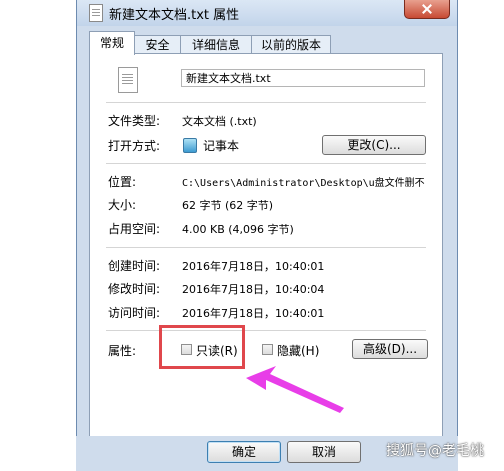 Image resolution: width=504 pixels, height=471 pixels. What do you see at coordinates (122, 351) in the screenshot?
I see `attributes-label: 属性:` at bounding box center [122, 351].